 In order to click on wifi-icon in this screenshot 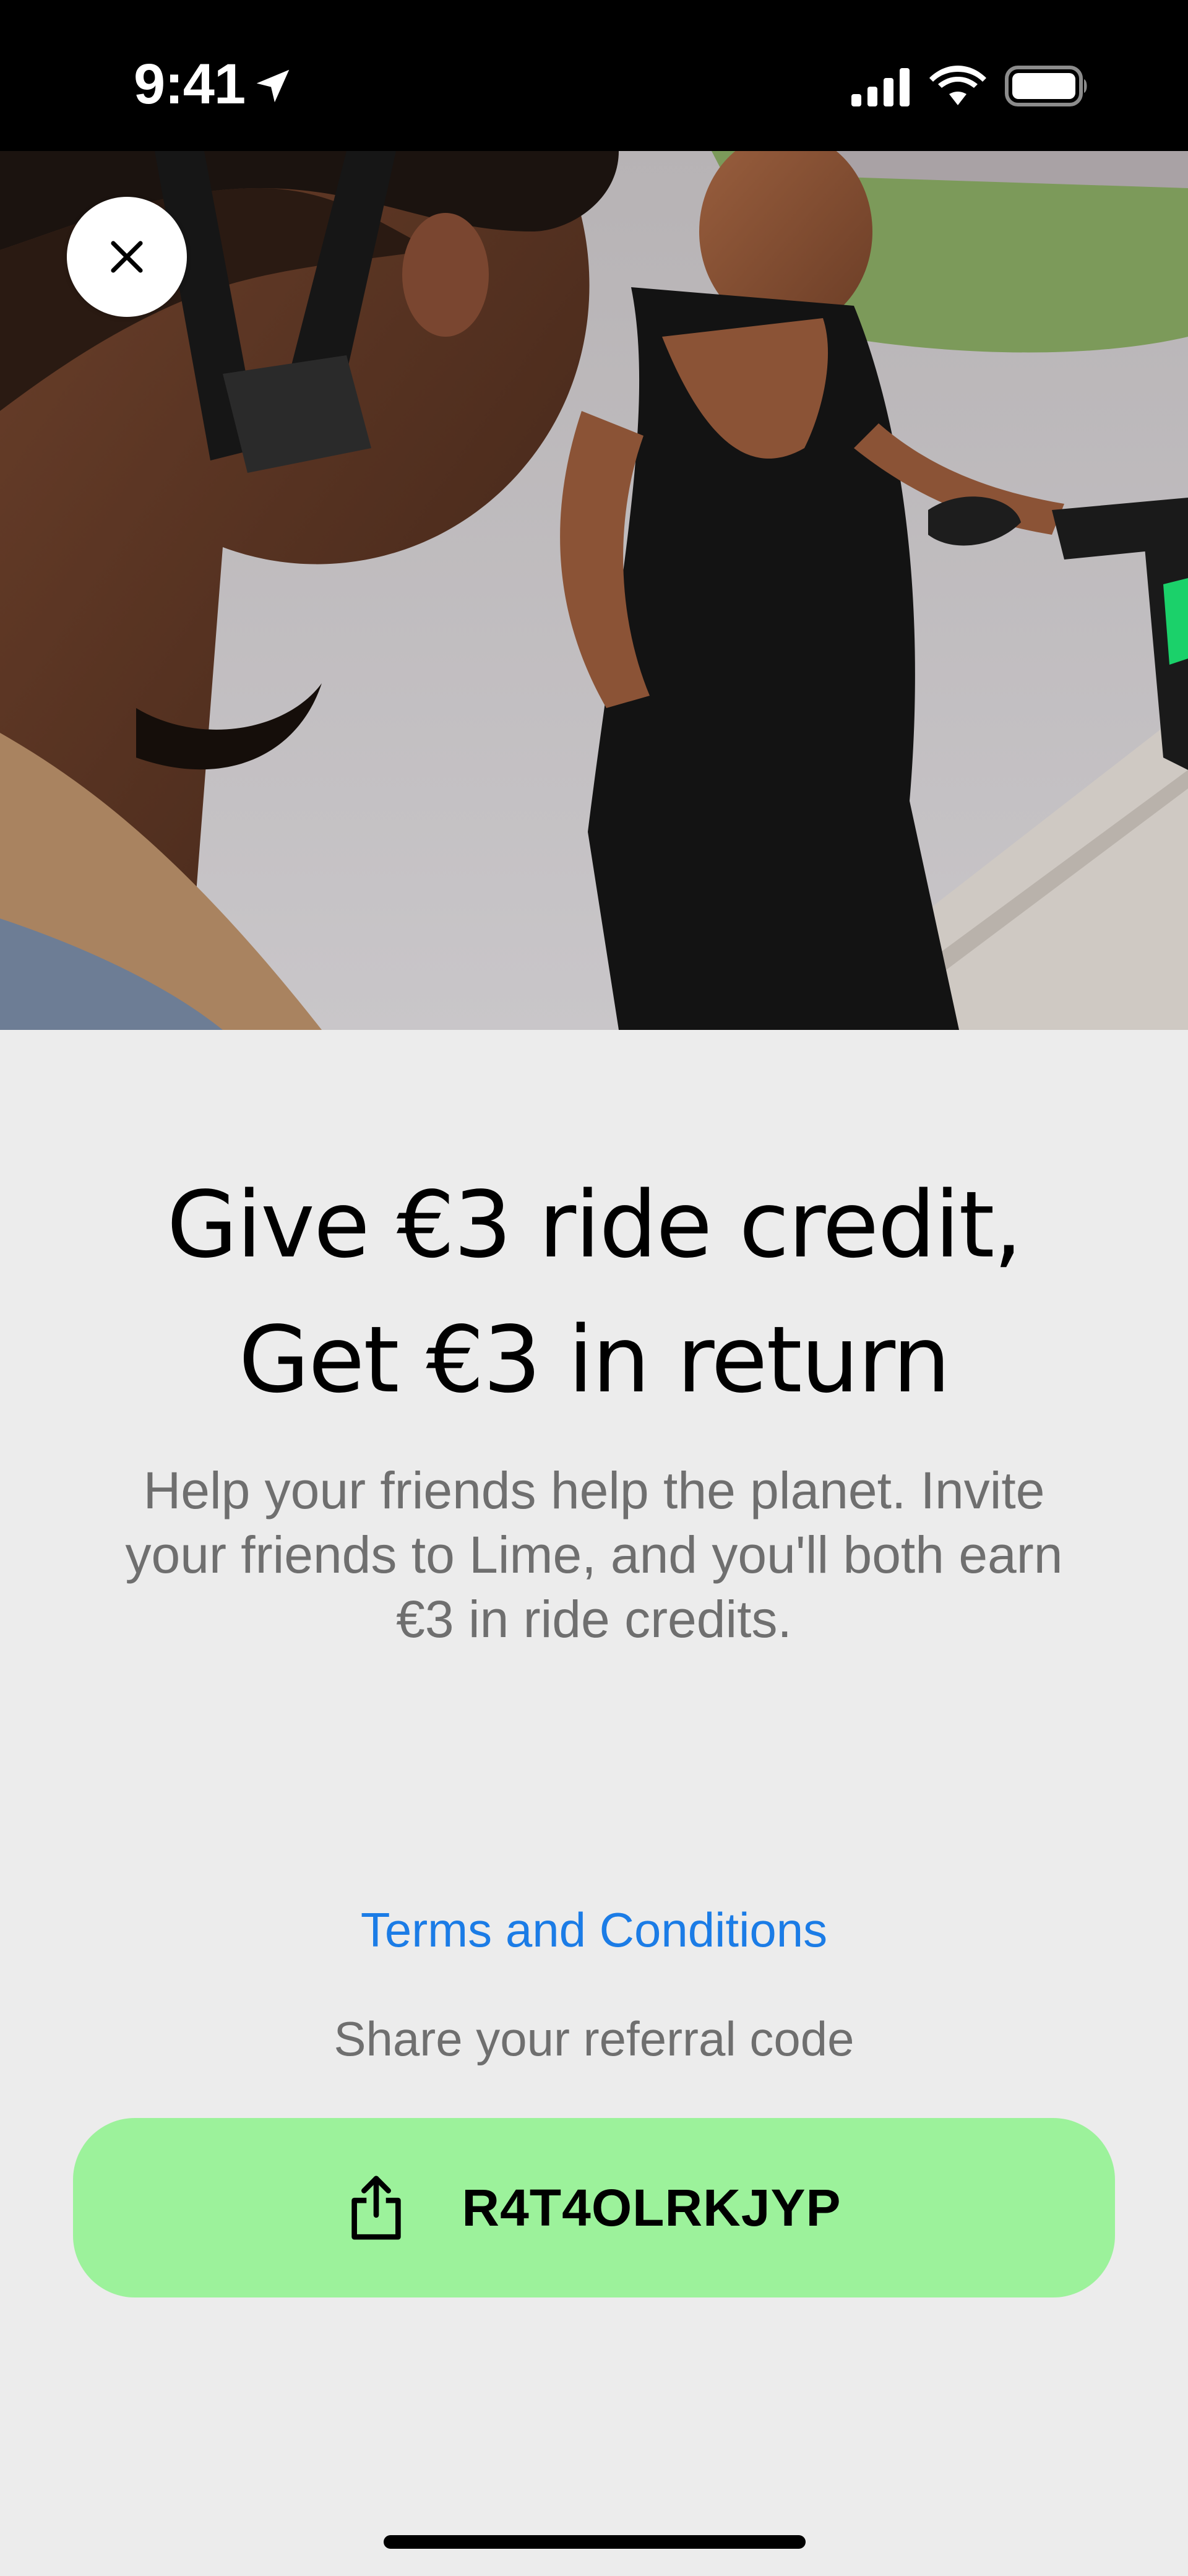, I will do `click(957, 85)`.